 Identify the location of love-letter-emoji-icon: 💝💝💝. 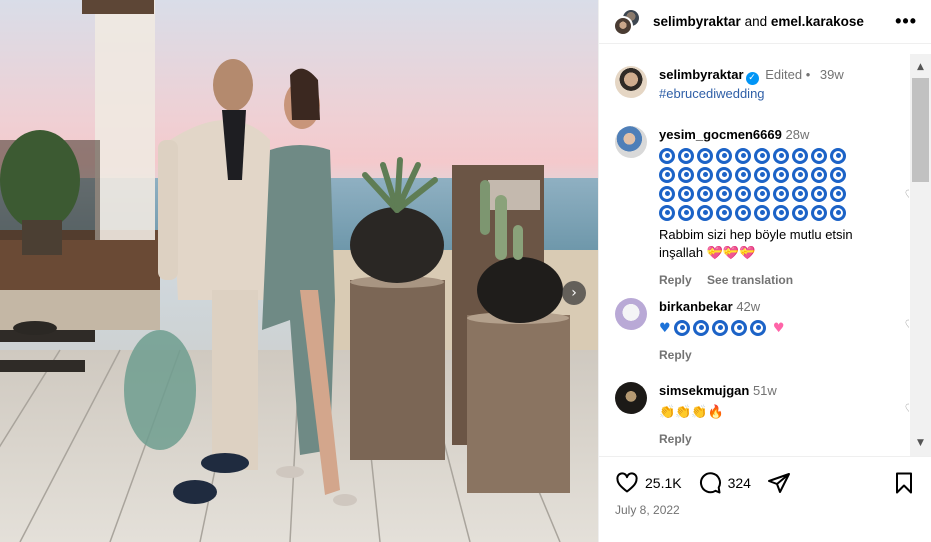
(731, 253).